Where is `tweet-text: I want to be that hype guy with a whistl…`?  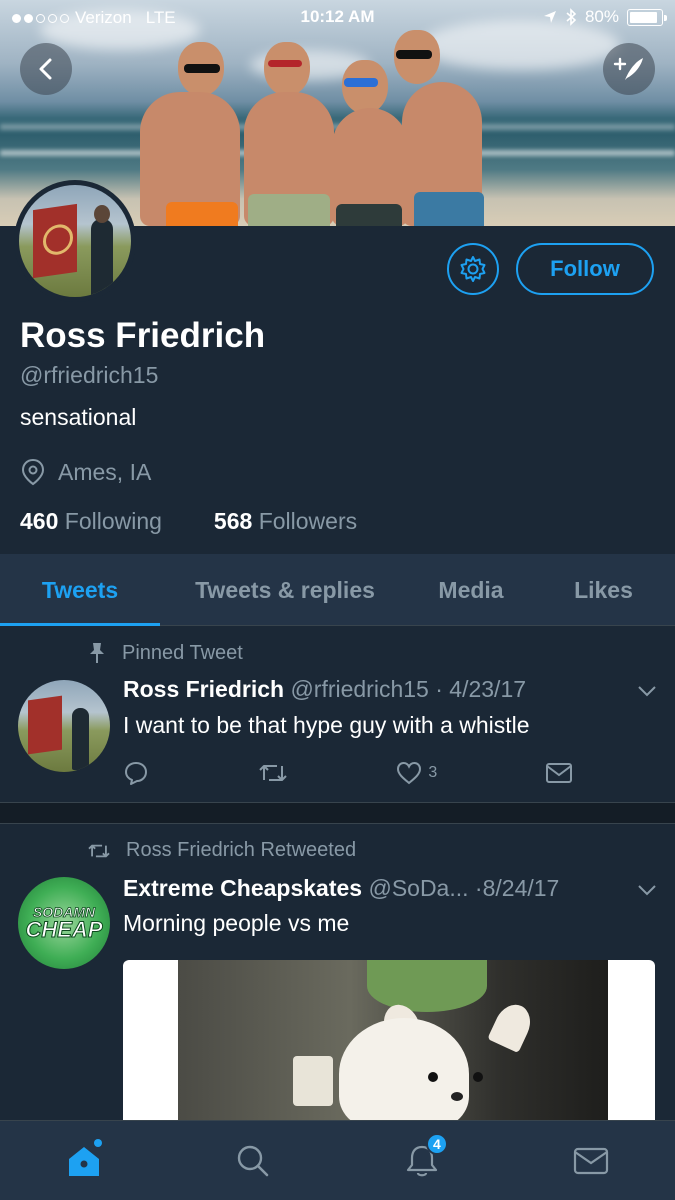
tweet-text: I want to be that hype guy with a whistl… is located at coordinates (326, 725).